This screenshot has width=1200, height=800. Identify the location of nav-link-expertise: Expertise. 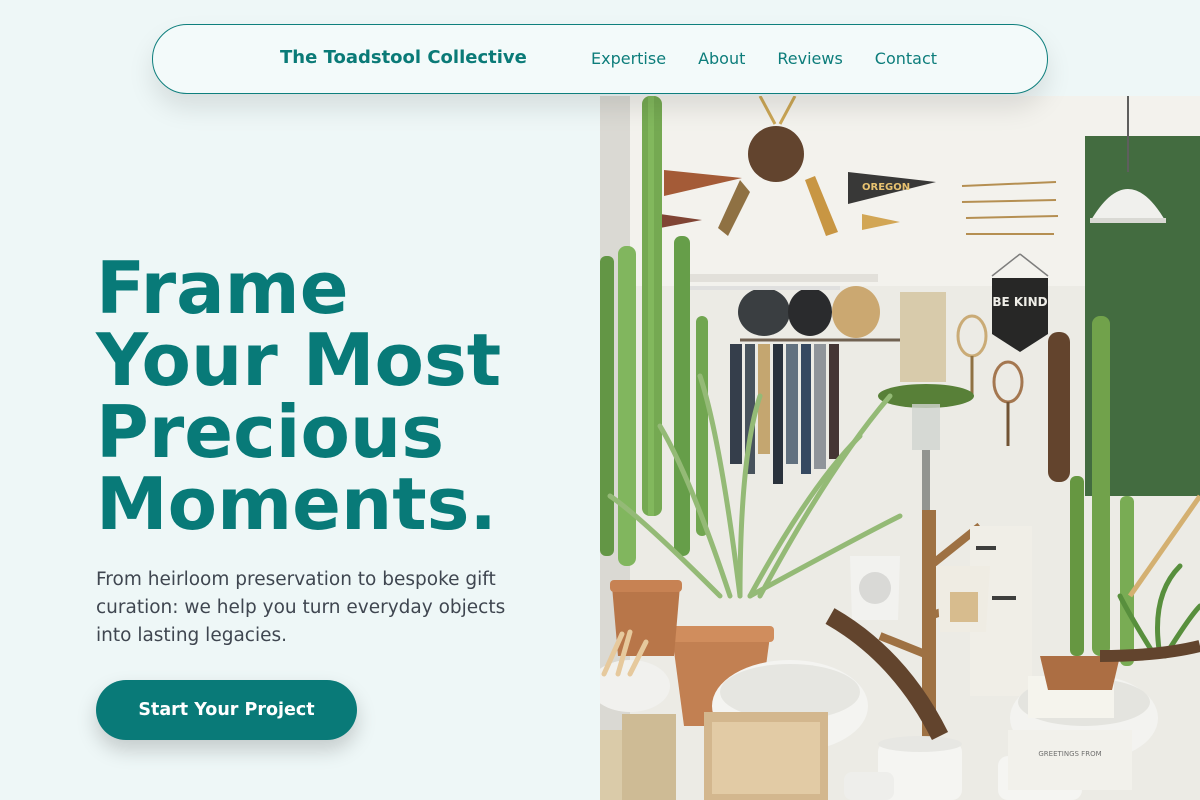
(628, 58).